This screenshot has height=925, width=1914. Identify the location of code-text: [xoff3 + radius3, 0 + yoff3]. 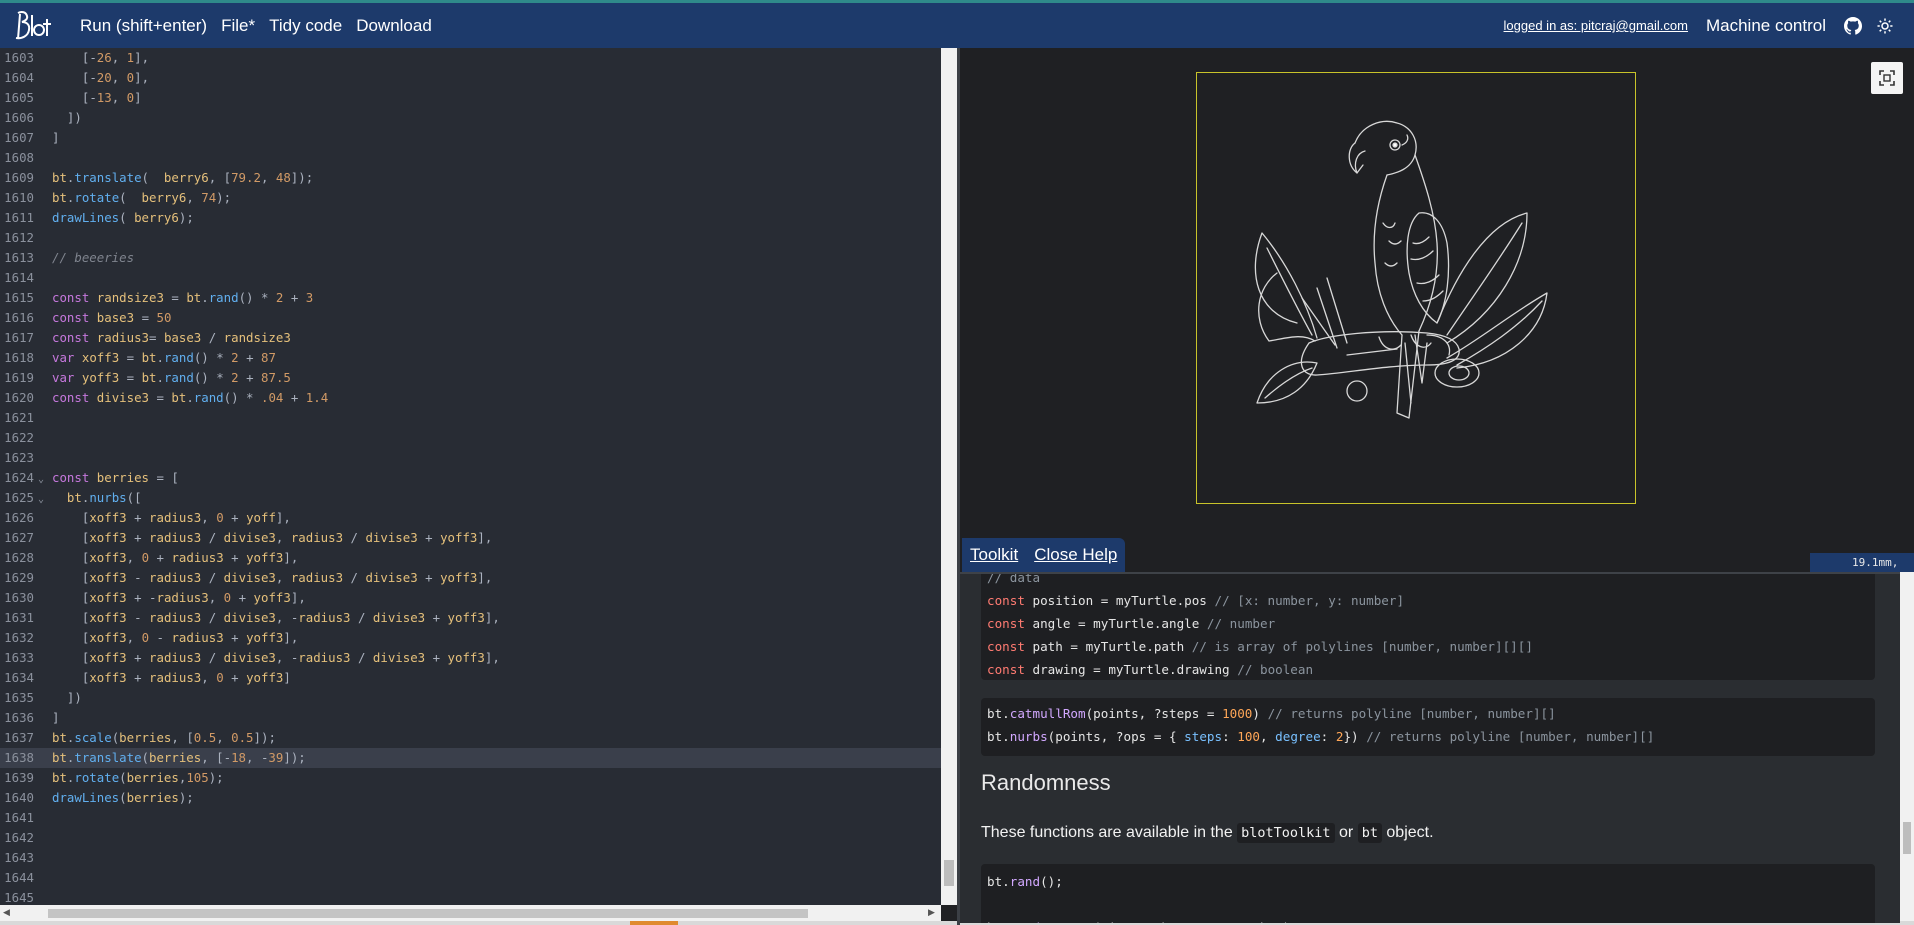
(171, 677).